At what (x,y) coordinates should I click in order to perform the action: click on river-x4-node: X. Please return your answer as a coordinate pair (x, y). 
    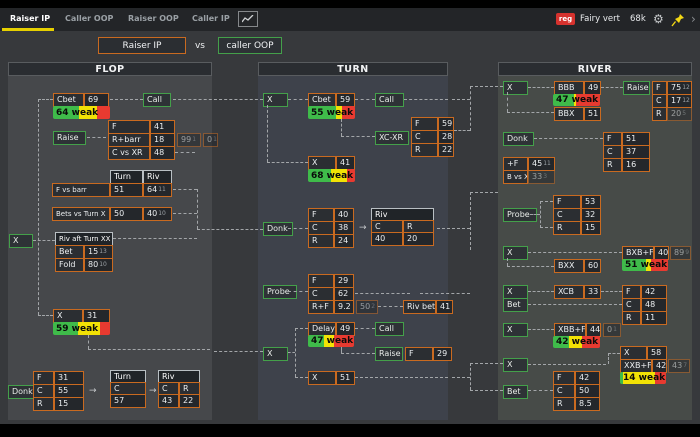
    Looking at the image, I should click on (515, 330).